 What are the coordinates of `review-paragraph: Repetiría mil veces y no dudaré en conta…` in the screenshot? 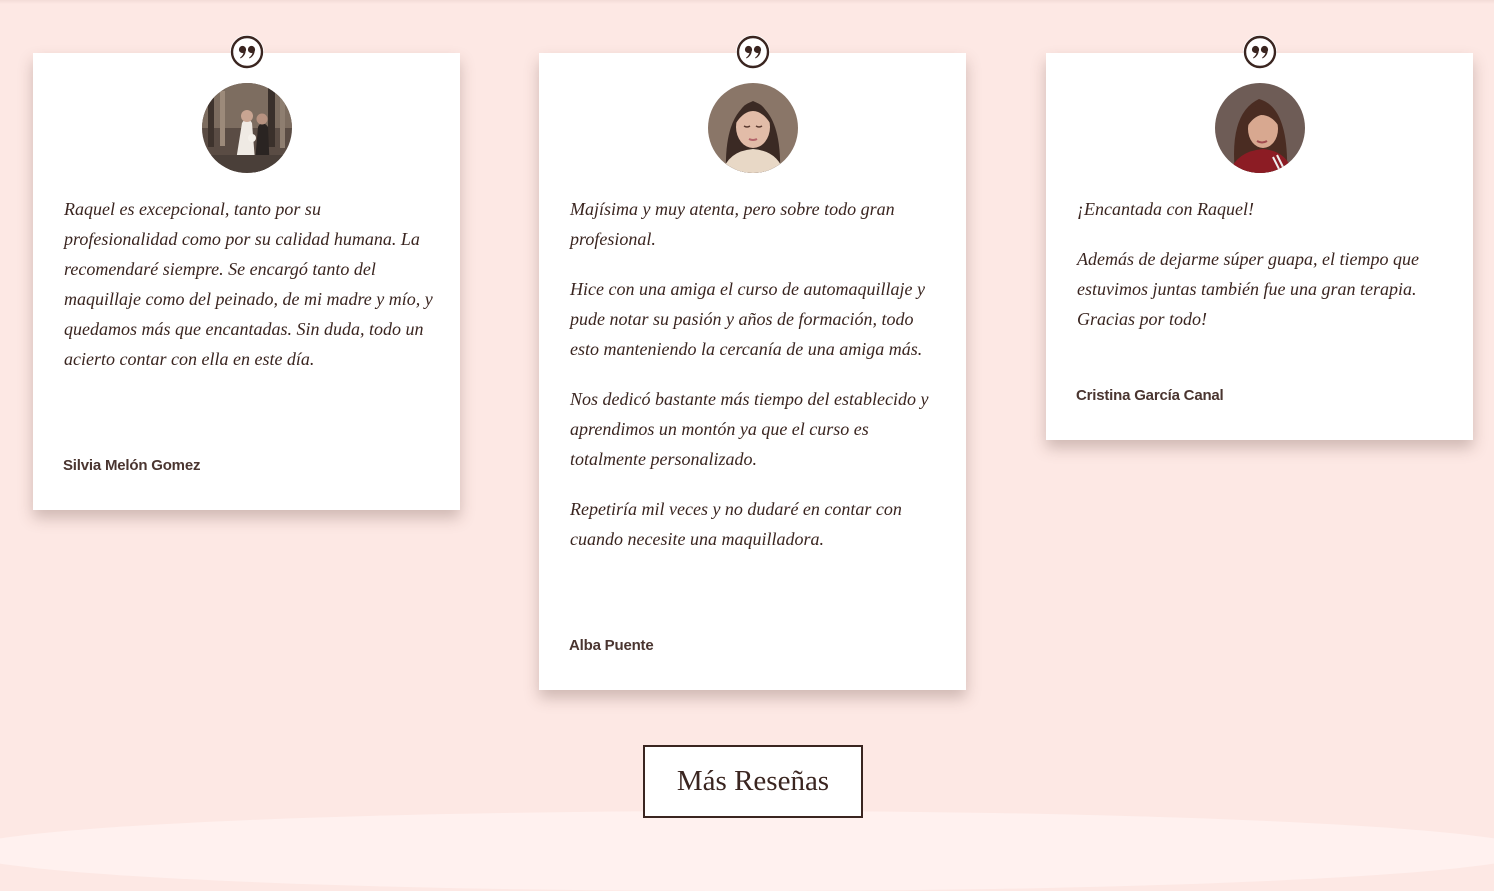 It's located at (736, 524).